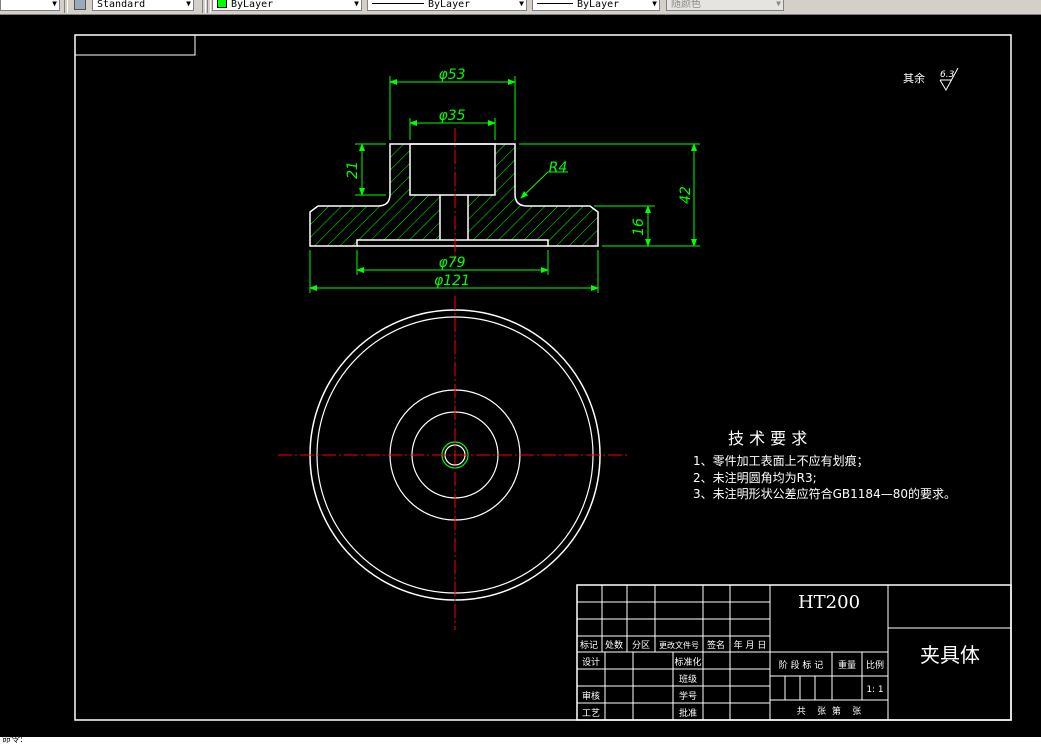 The width and height of the screenshot is (1041, 745). What do you see at coordinates (454, 195) in the screenshot?
I see `section-view` at bounding box center [454, 195].